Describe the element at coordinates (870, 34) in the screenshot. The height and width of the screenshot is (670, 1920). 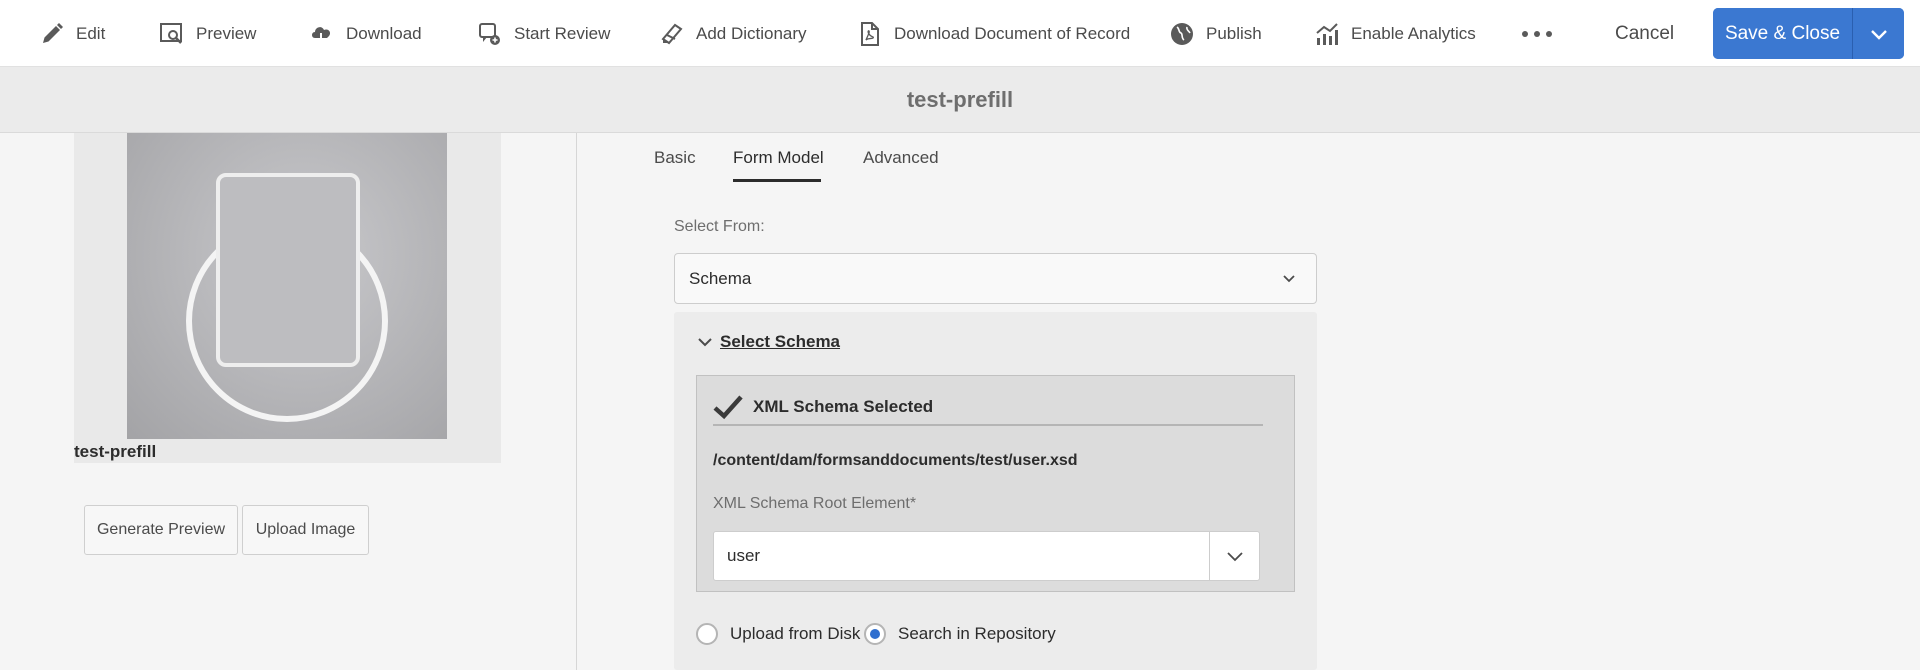
I see `pdf-document-icon` at that location.